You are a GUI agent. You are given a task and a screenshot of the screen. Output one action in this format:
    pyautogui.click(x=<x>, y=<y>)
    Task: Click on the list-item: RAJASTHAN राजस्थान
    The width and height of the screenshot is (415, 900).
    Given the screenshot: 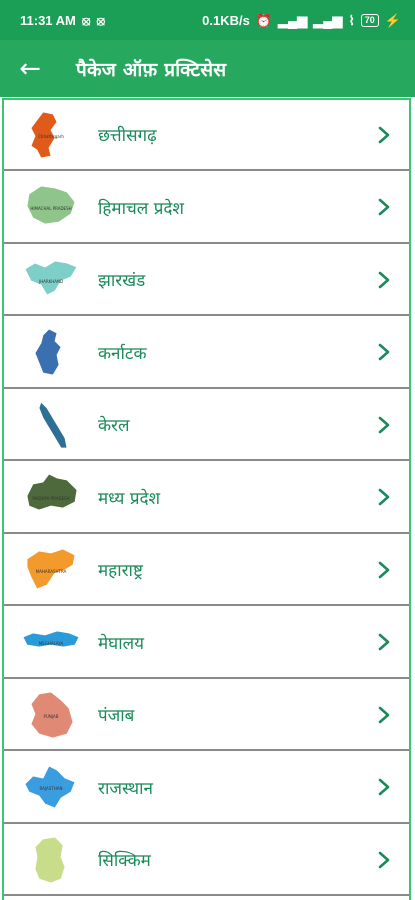 What is the action you would take?
    pyautogui.click(x=206, y=788)
    